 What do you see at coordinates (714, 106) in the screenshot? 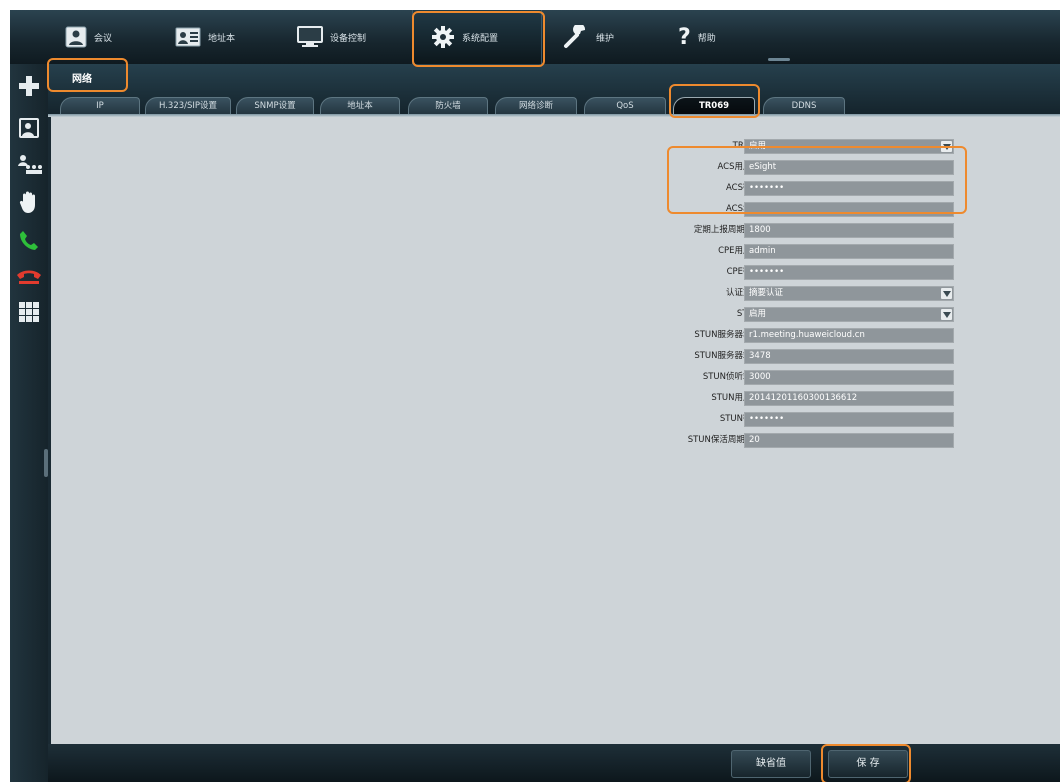
I see `tab-tr069: TR069` at bounding box center [714, 106].